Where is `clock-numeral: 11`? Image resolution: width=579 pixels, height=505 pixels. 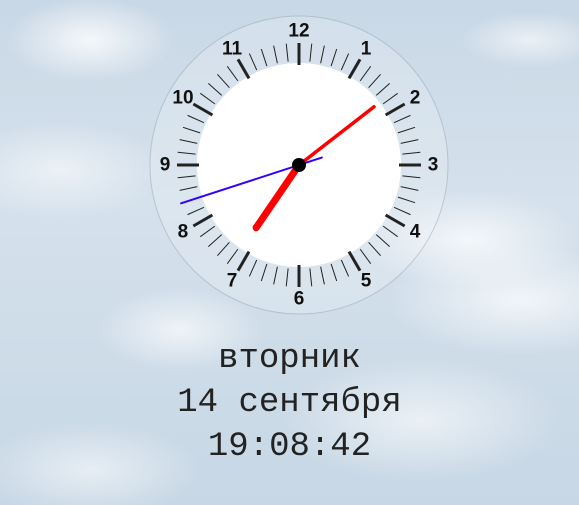 clock-numeral: 11 is located at coordinates (232, 48).